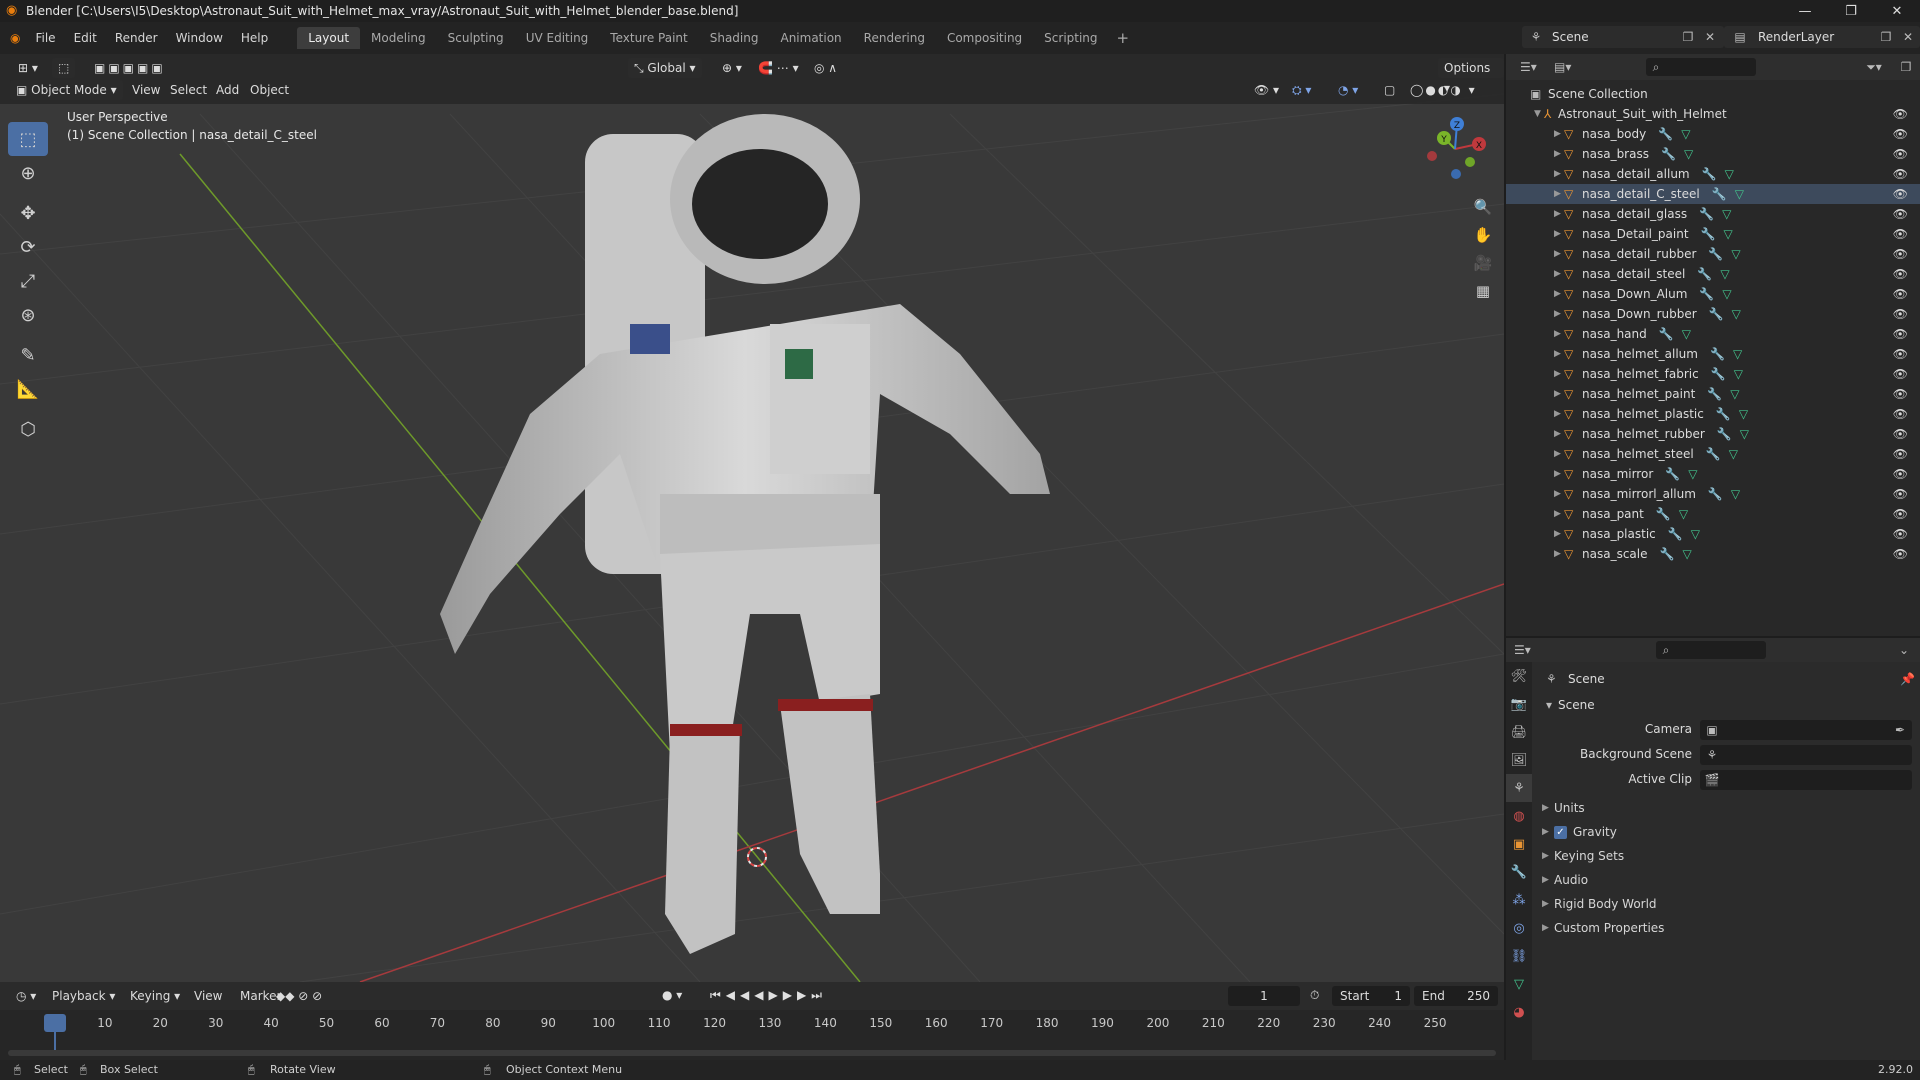 The height and width of the screenshot is (1080, 1920). I want to click on xray-toggle-icon: ▢, so click(1389, 90).